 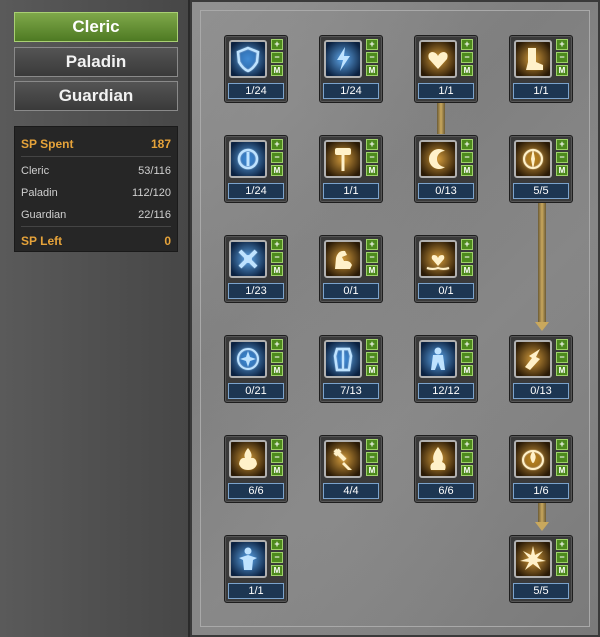 I want to click on skill-level-label: 1/1, so click(x=541, y=91).